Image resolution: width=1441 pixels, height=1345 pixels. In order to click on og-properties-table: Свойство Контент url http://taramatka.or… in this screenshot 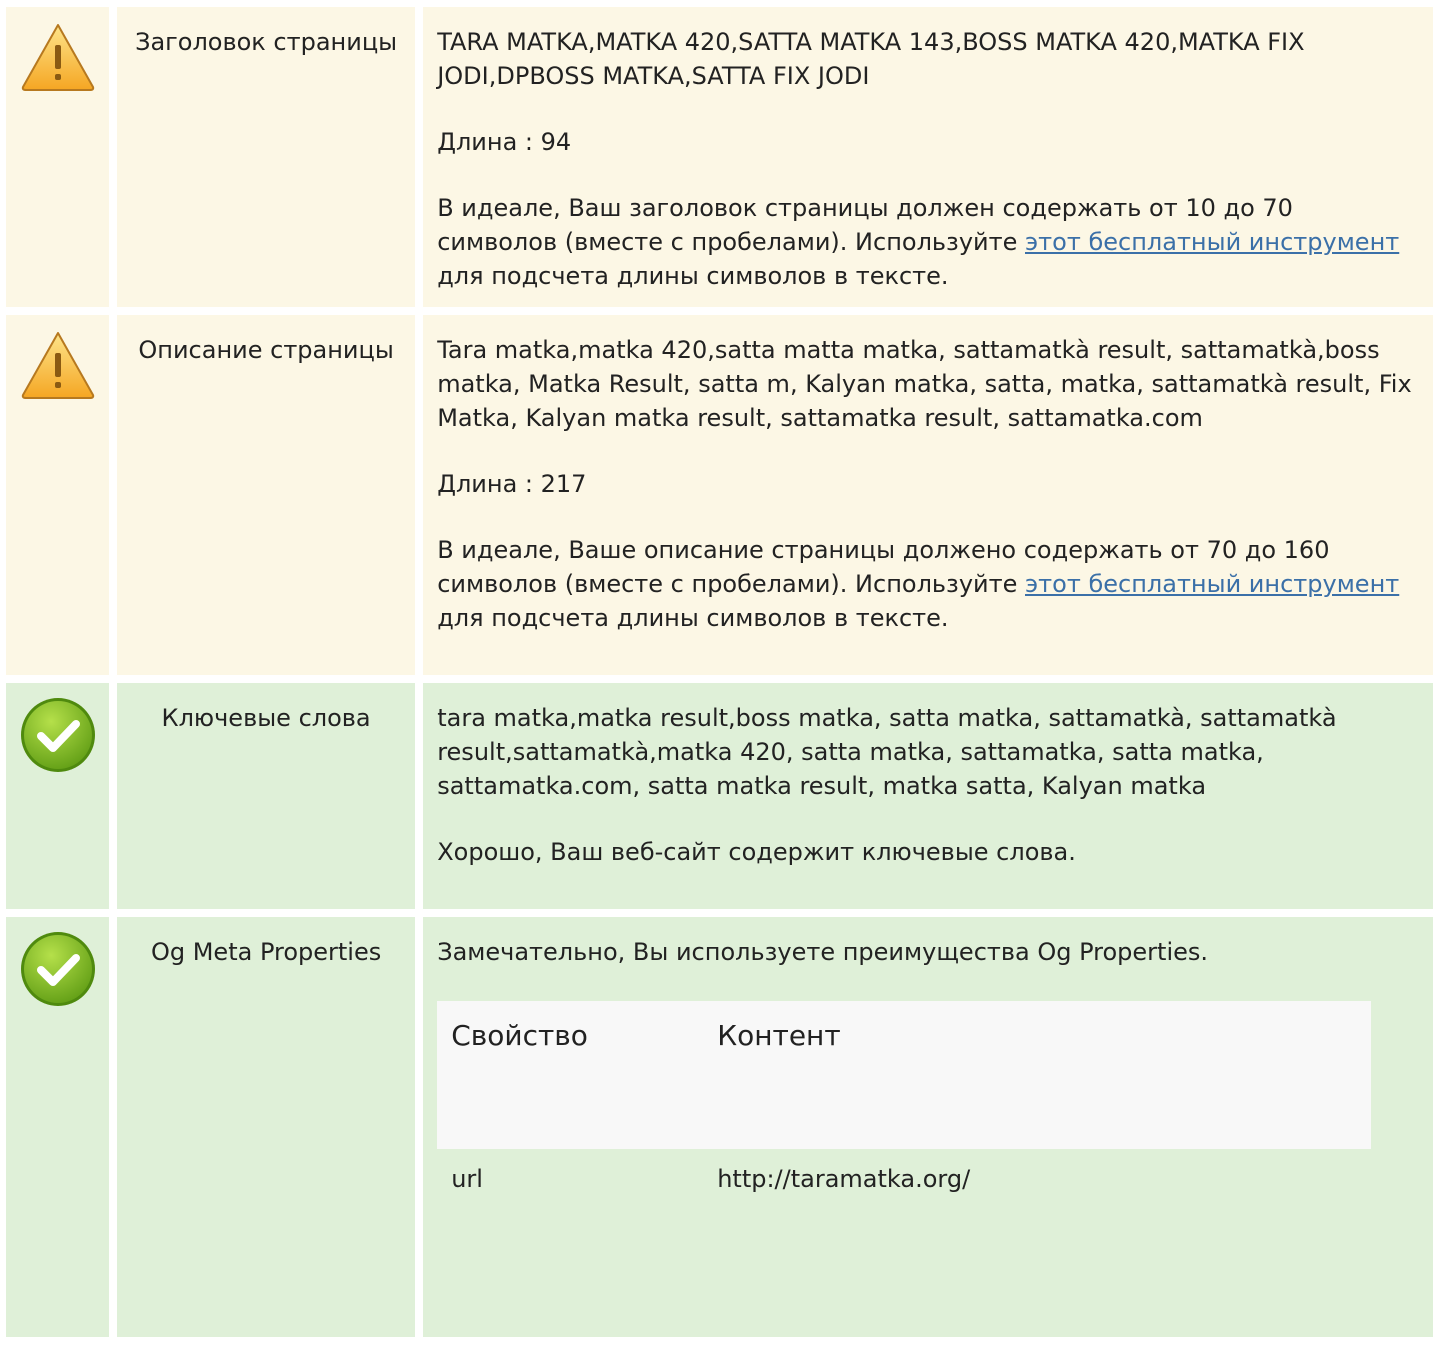, I will do `click(904, 1105)`.